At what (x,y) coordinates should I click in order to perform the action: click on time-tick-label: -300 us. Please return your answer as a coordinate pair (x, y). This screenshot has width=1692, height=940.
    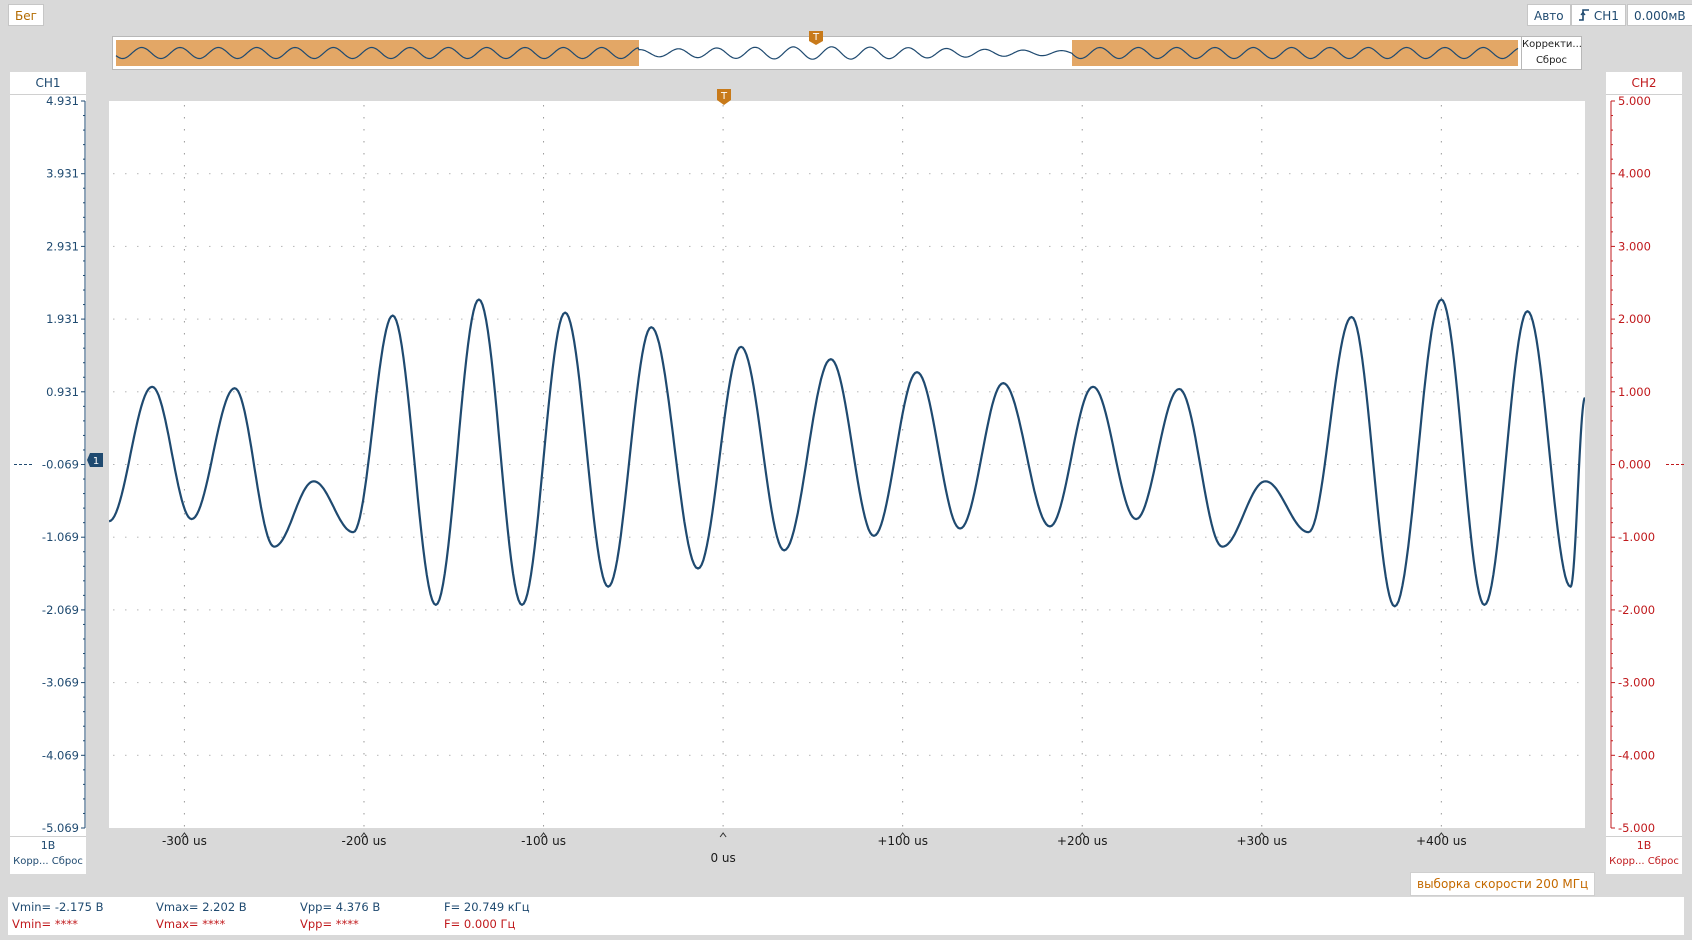
    Looking at the image, I should click on (184, 841).